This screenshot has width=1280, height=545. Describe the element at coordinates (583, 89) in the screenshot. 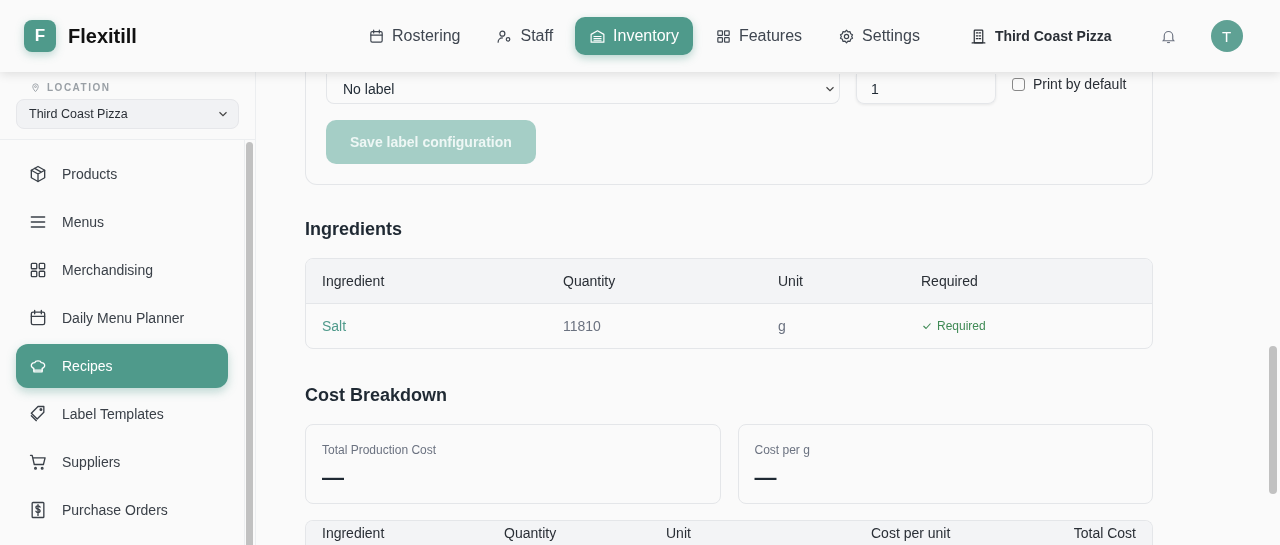

I see `label-template-select: No label` at that location.